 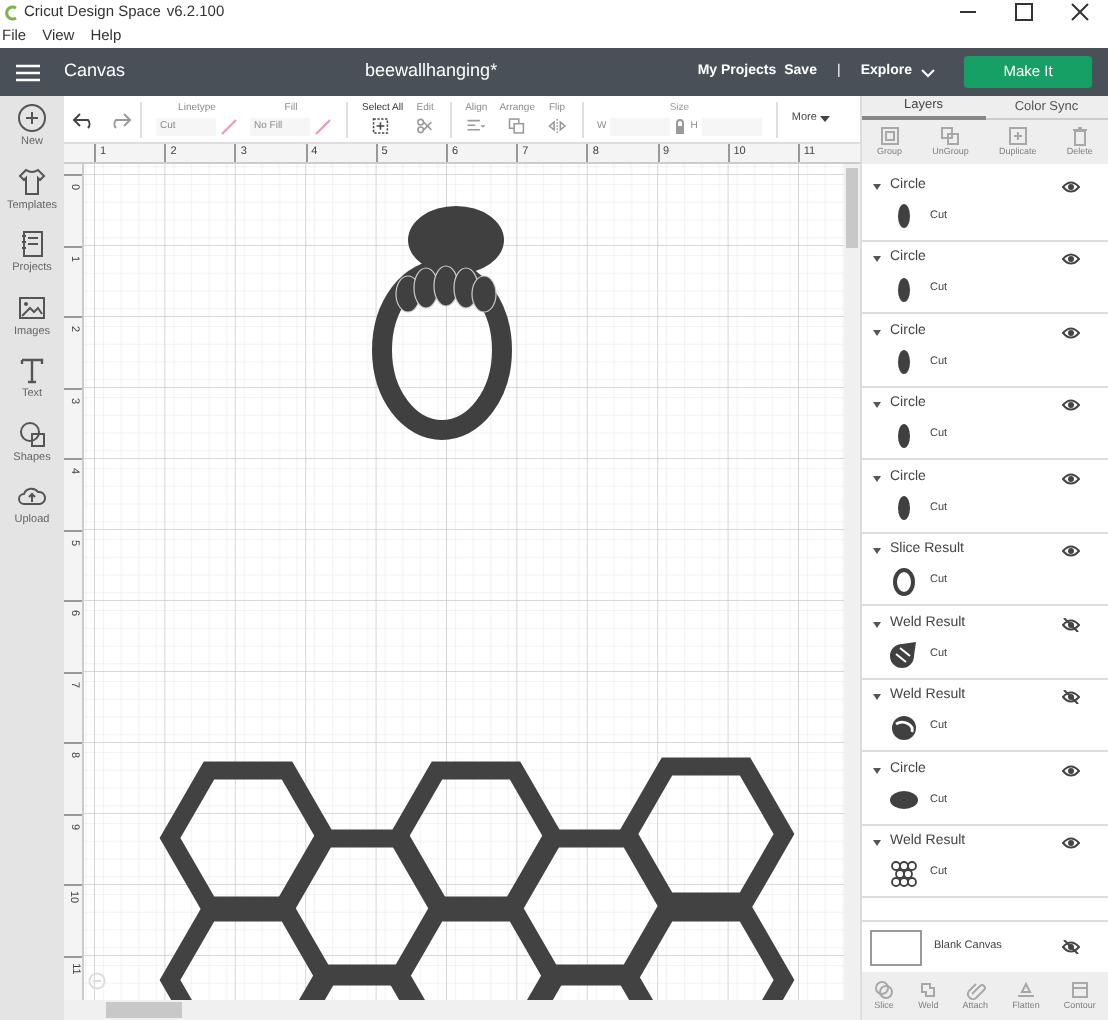 I want to click on align-icon, so click(x=476, y=125).